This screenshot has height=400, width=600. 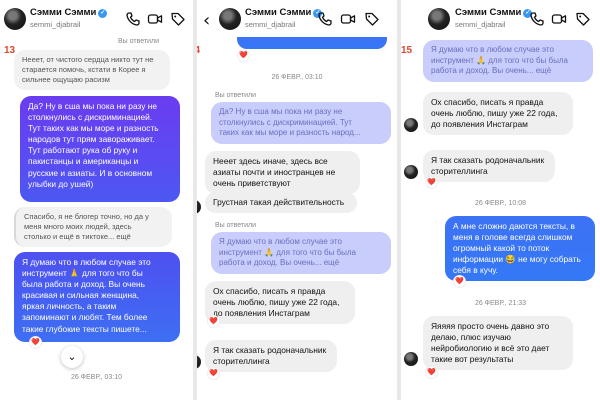 What do you see at coordinates (281, 203) in the screenshot?
I see `message-incoming: Грустная такая действительность` at bounding box center [281, 203].